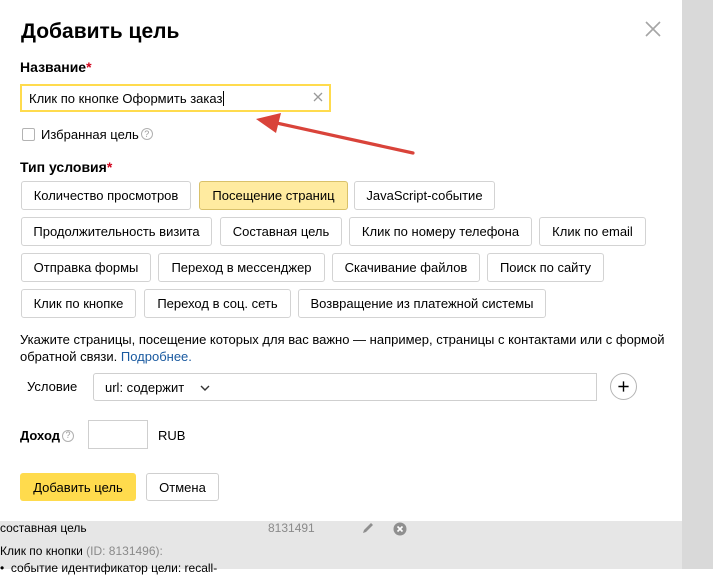 The width and height of the screenshot is (713, 575). I want to click on learn-more-link: Подробнее., so click(156, 356).